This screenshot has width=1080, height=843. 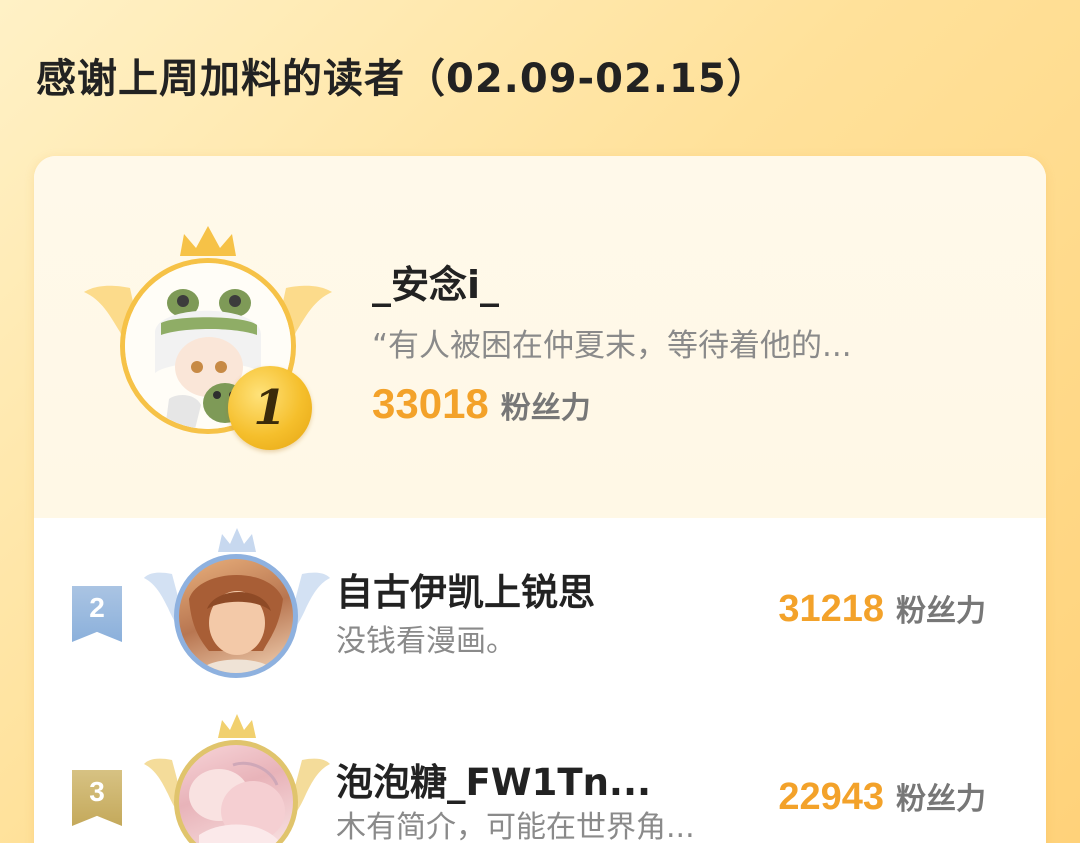 I want to click on rank-2-description: 没钱看漫画。, so click(x=426, y=641).